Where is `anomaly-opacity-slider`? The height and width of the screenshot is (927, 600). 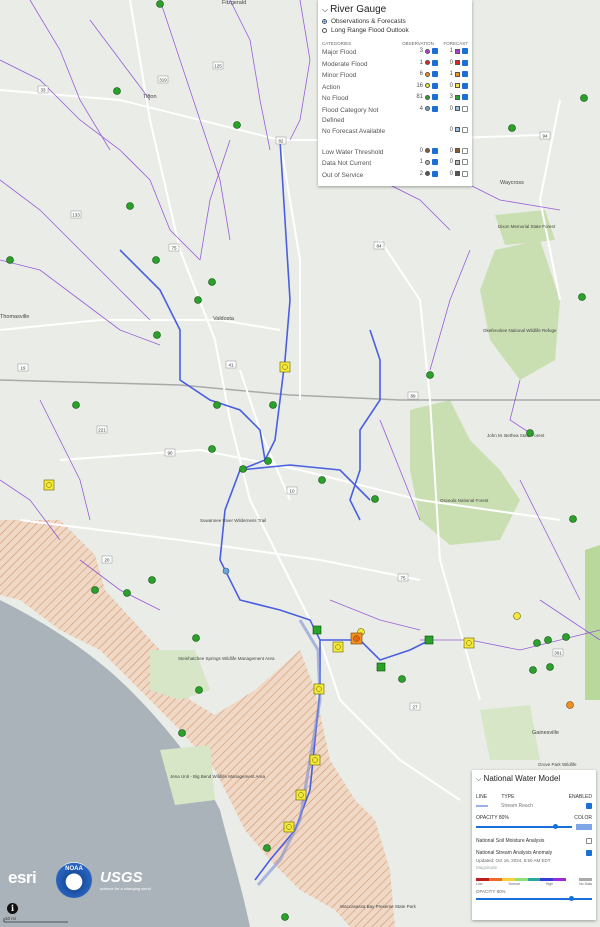
anomaly-opacity-slider is located at coordinates (534, 898).